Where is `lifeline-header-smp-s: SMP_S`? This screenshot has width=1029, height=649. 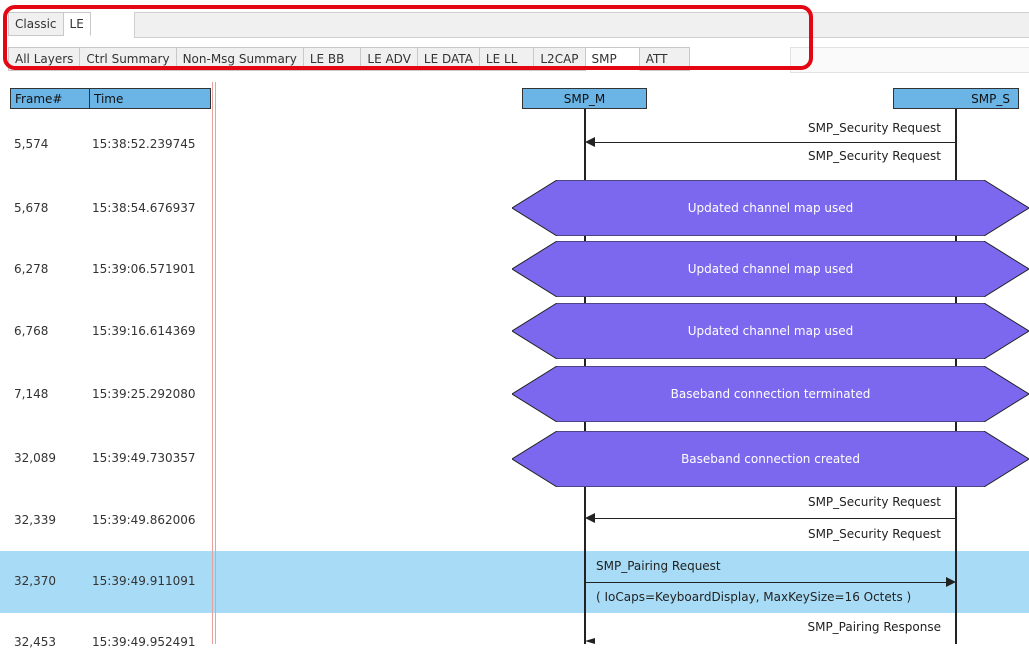 lifeline-header-smp-s: SMP_S is located at coordinates (956, 98).